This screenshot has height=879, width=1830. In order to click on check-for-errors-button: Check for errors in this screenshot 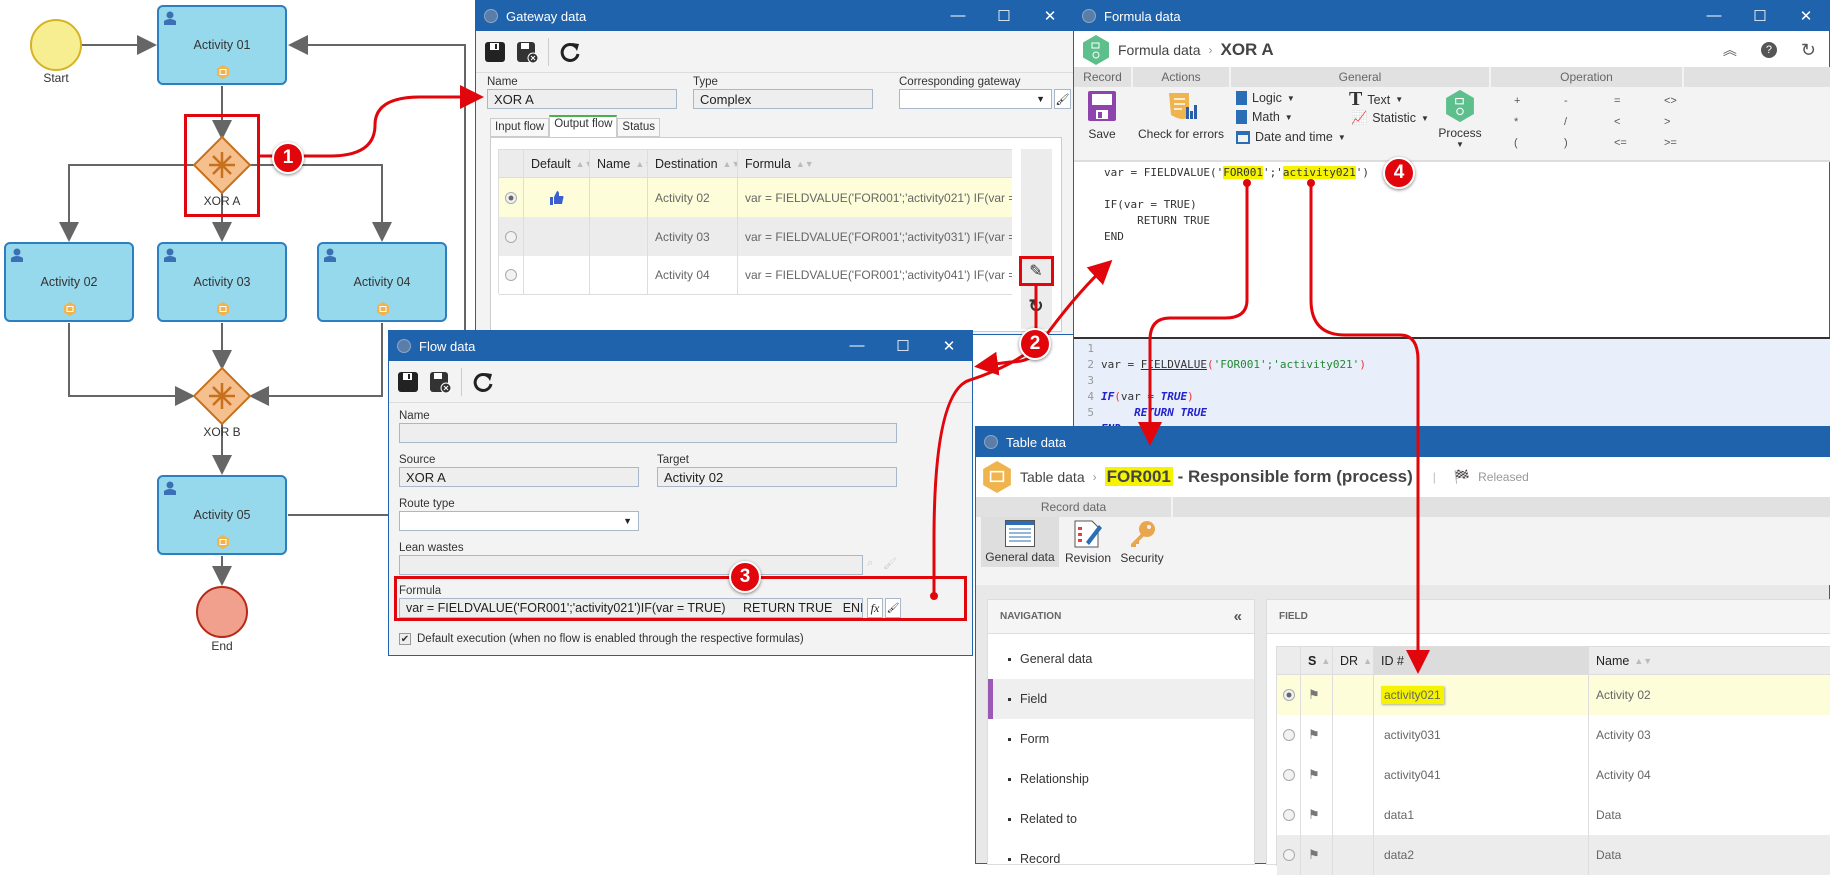, I will do `click(1181, 116)`.